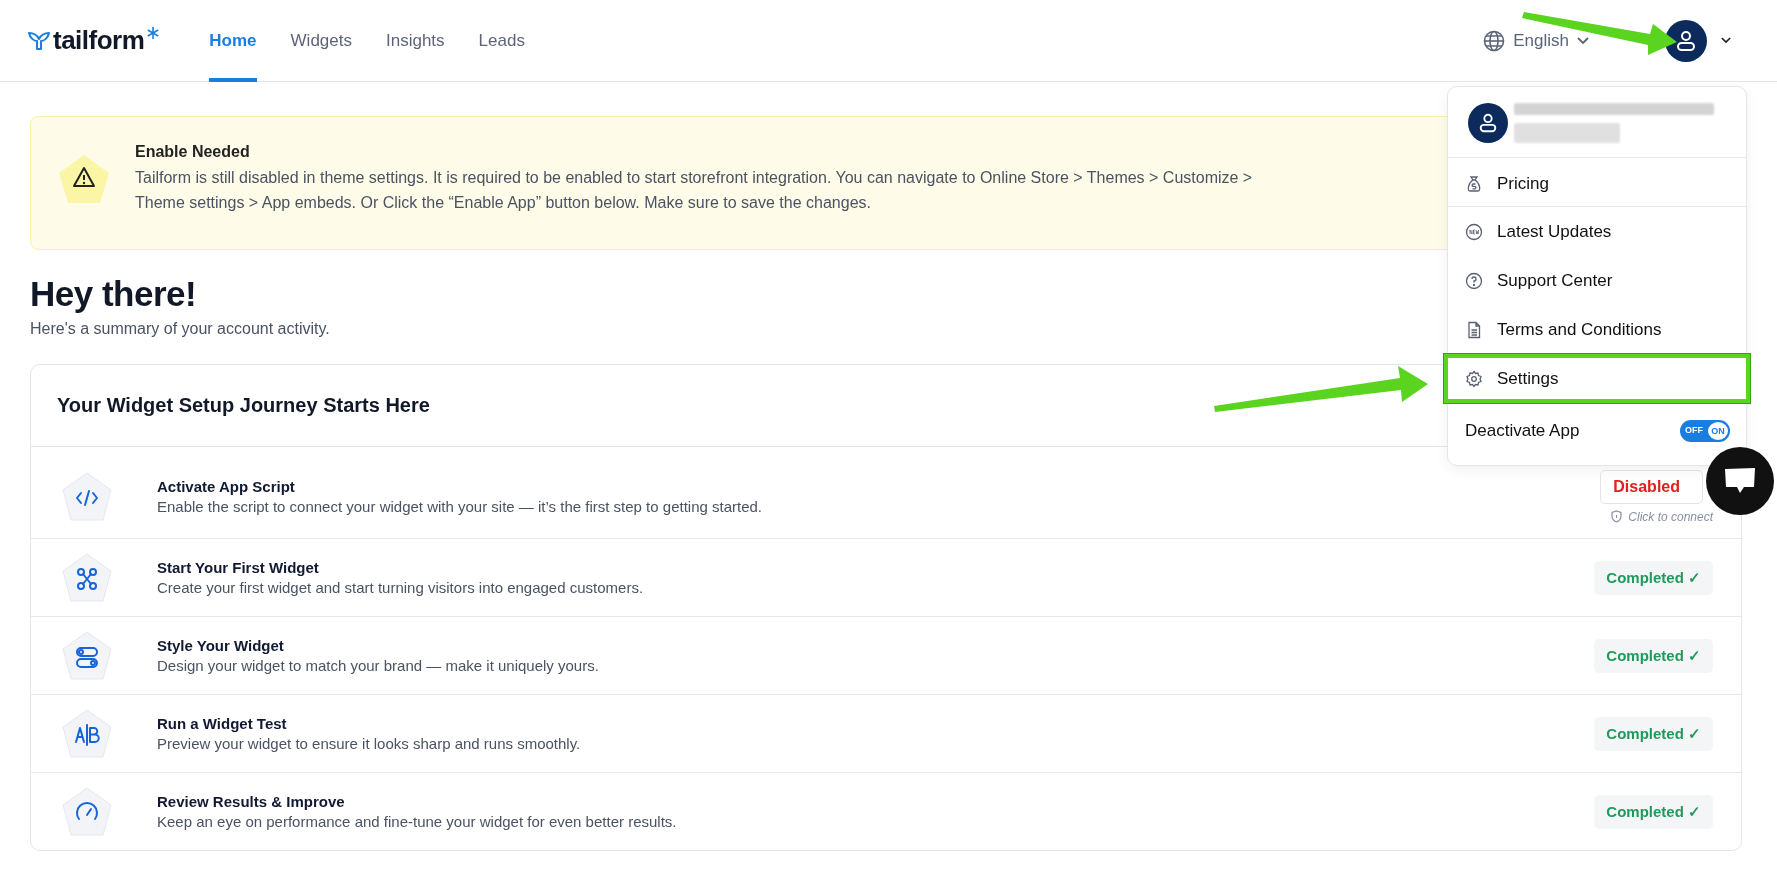  I want to click on menu-item: Support Center, so click(1597, 280).